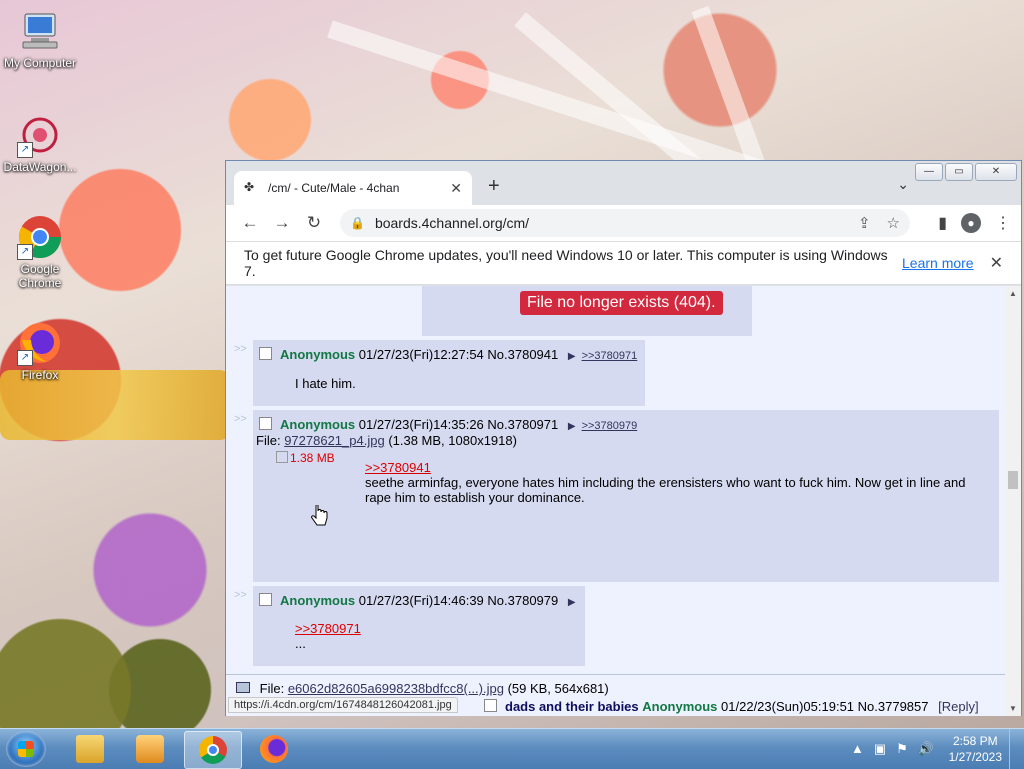 Image resolution: width=1024 pixels, height=769 pixels. I want to click on toolbar-right: ▮ ● ⋮, so click(974, 223).